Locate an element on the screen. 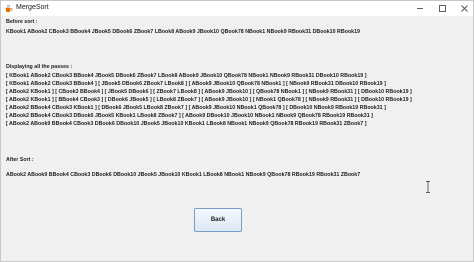 Image resolution: width=474 pixels, height=262 pixels. title-bar: MergeSort is located at coordinates (237, 8).